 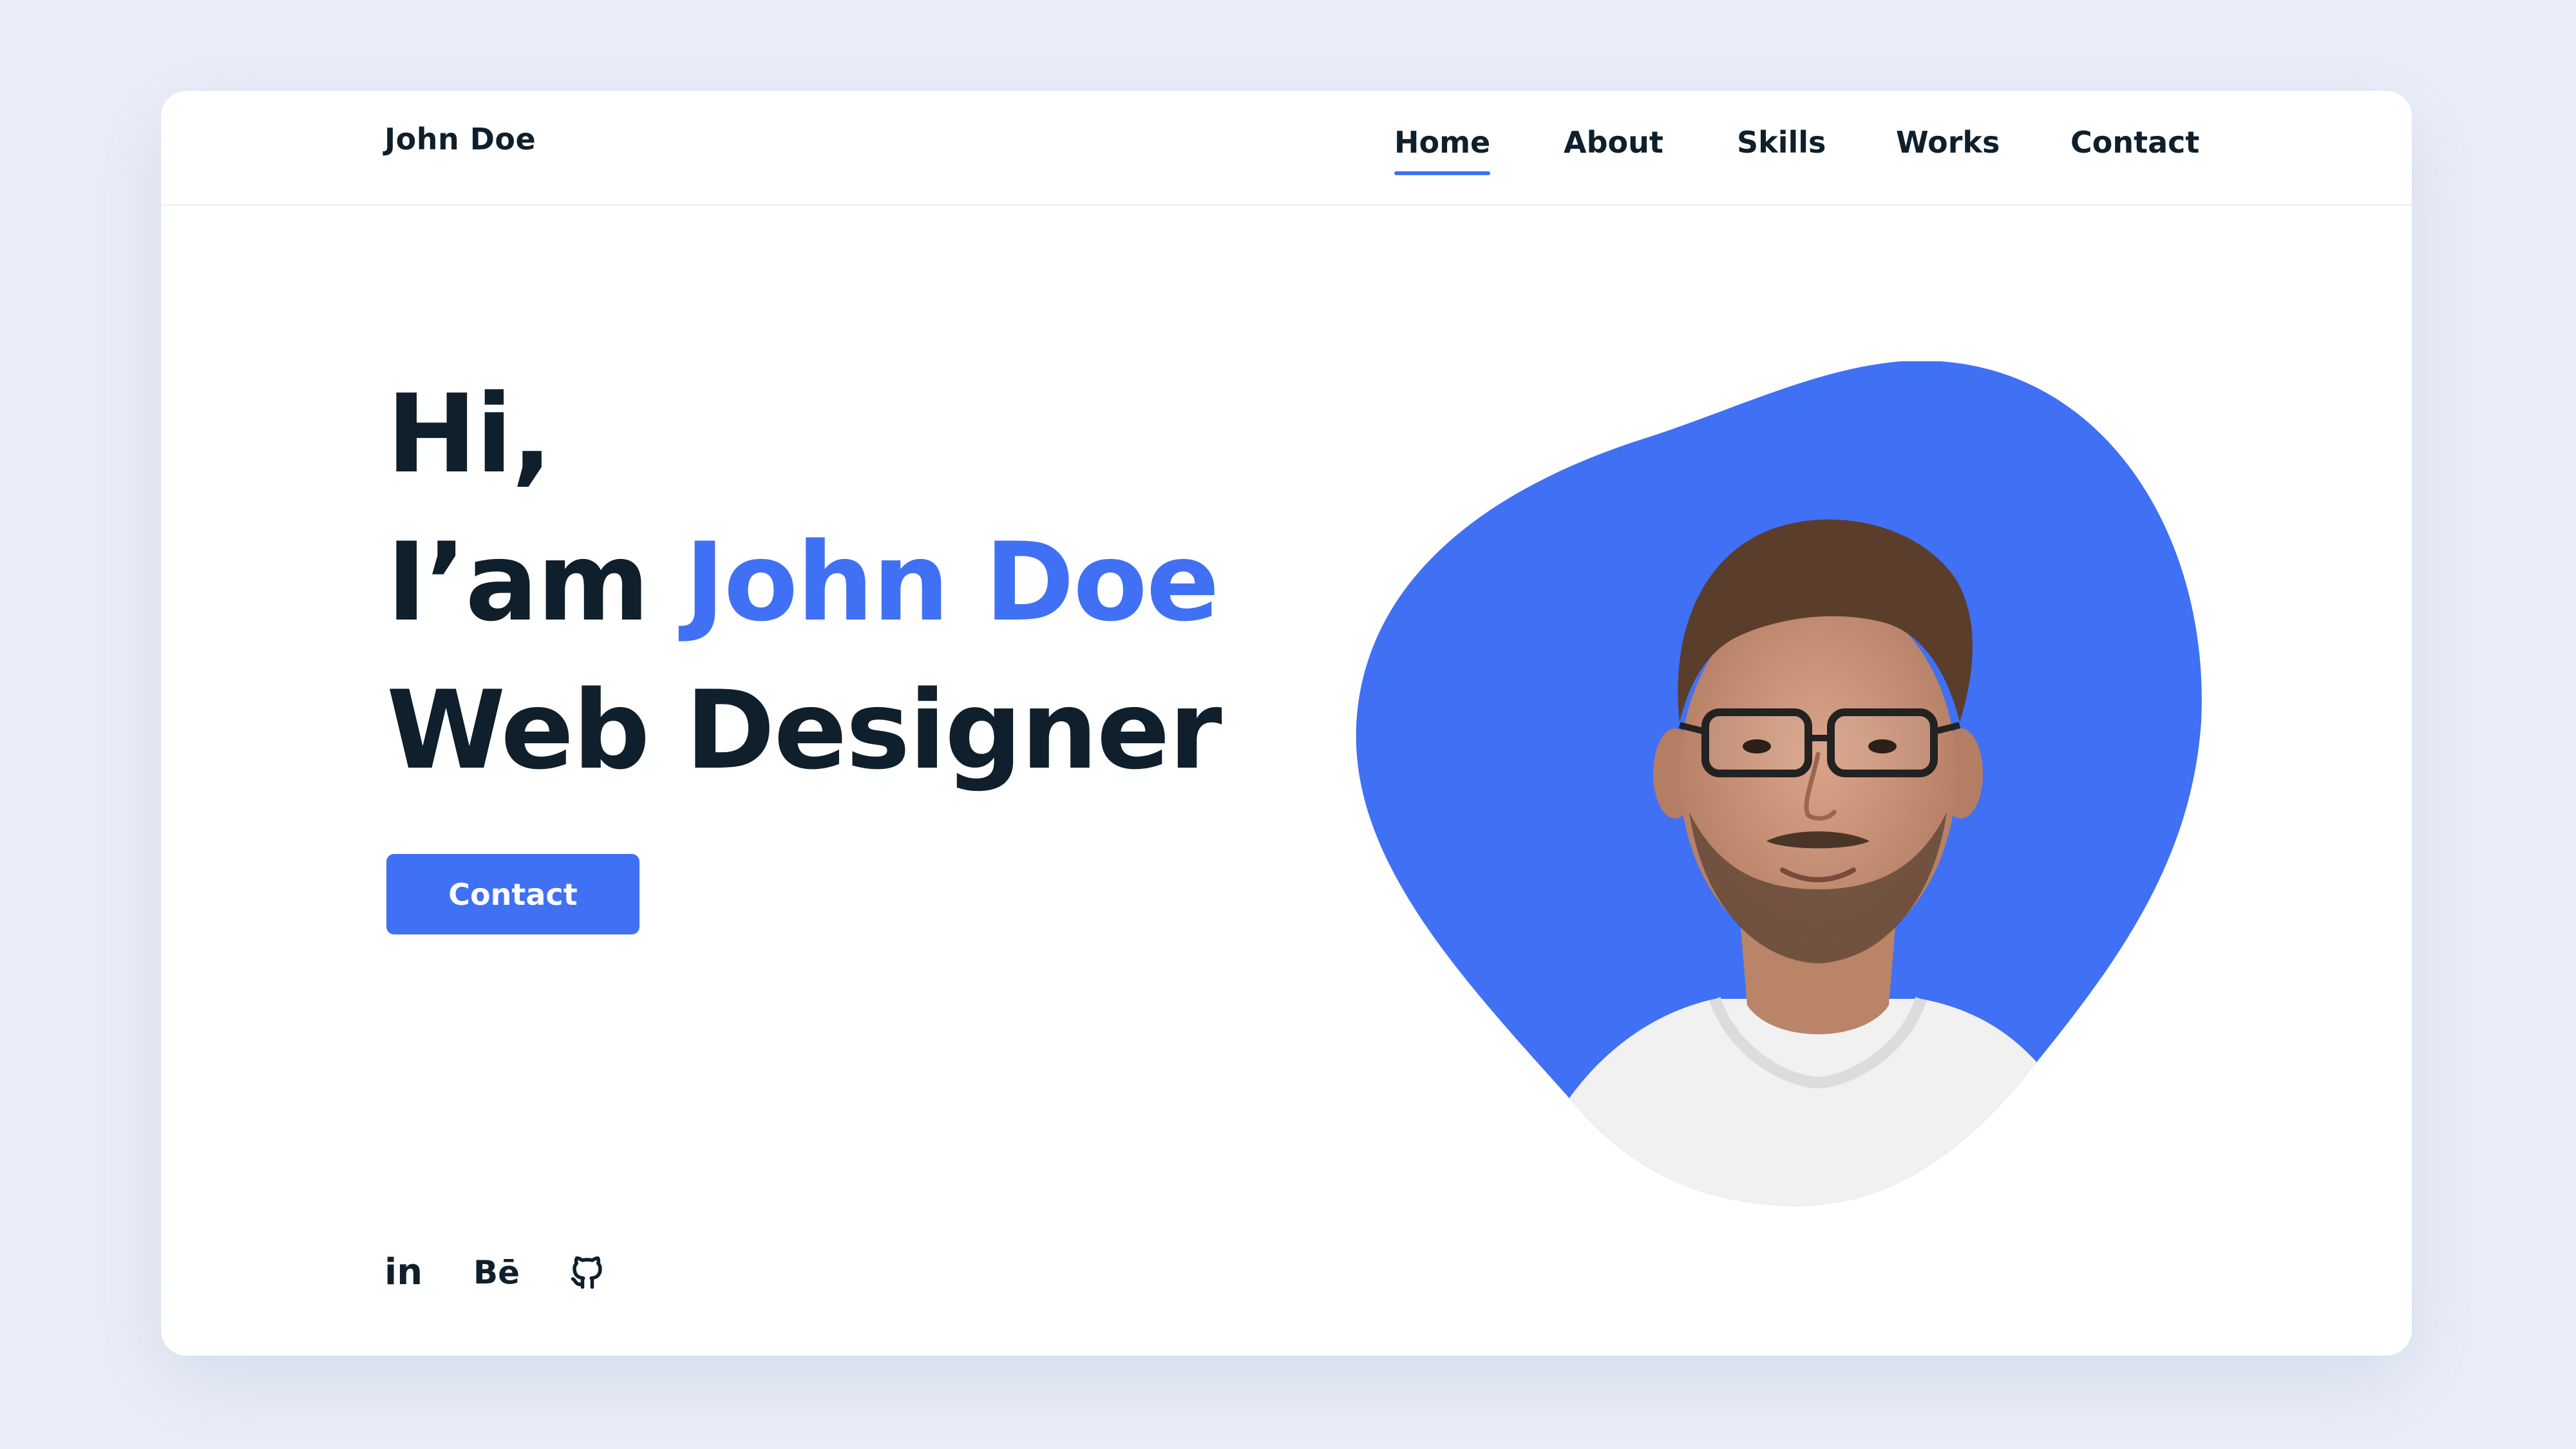 What do you see at coordinates (804, 730) in the screenshot?
I see `hero-role: Web Designer` at bounding box center [804, 730].